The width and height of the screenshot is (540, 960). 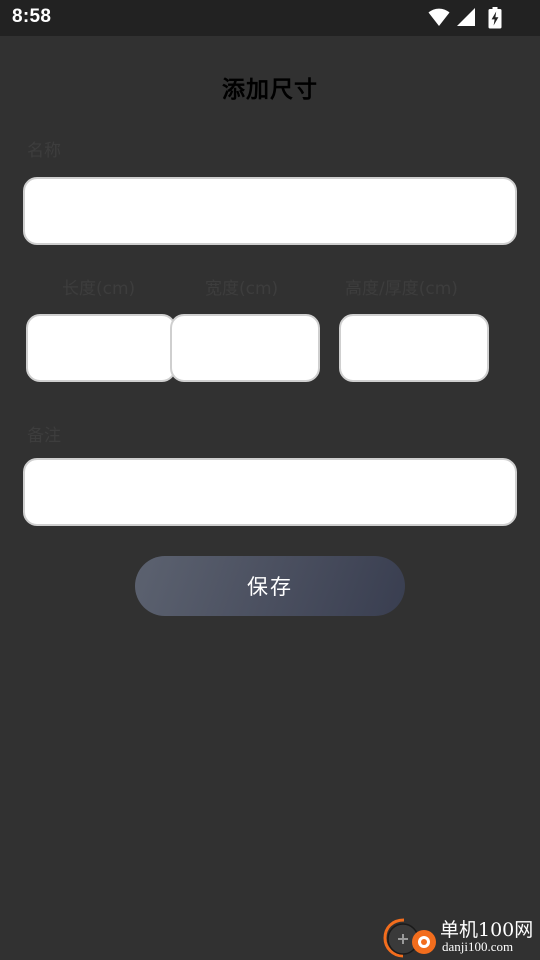 I want to click on note-input, so click(x=270, y=492).